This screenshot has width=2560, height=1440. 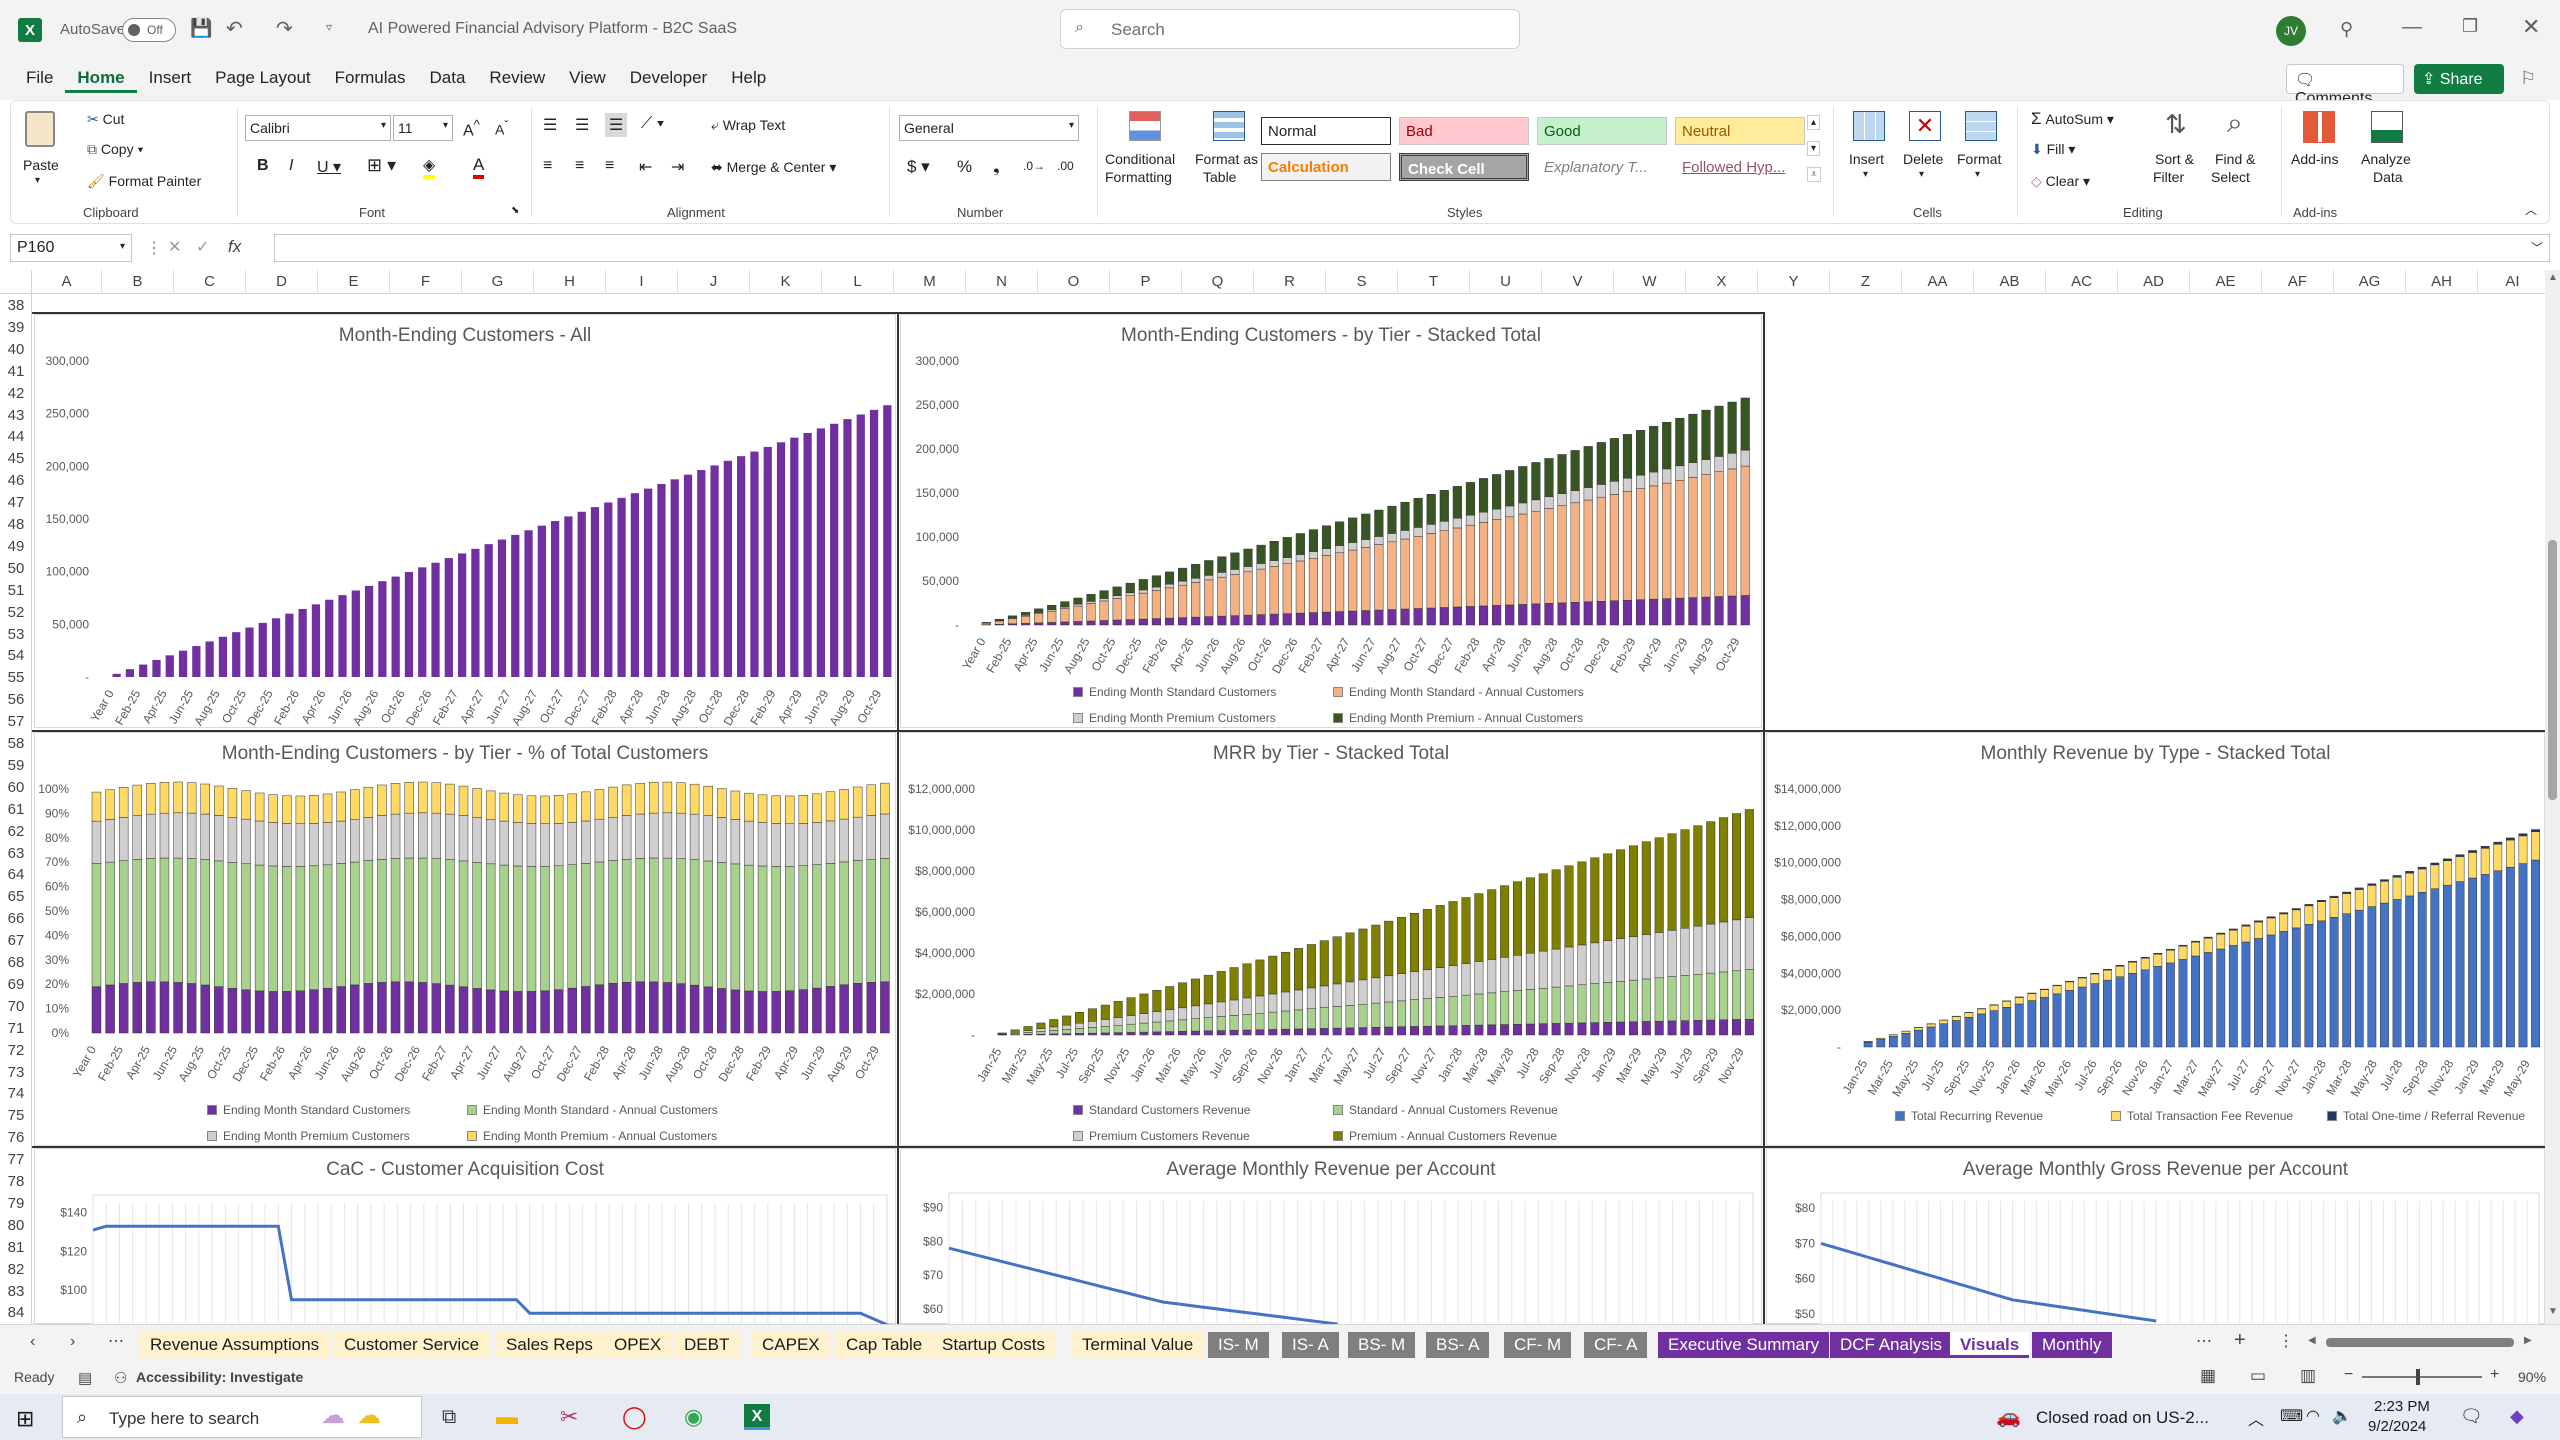 I want to click on column-header: AH, so click(x=2442, y=282).